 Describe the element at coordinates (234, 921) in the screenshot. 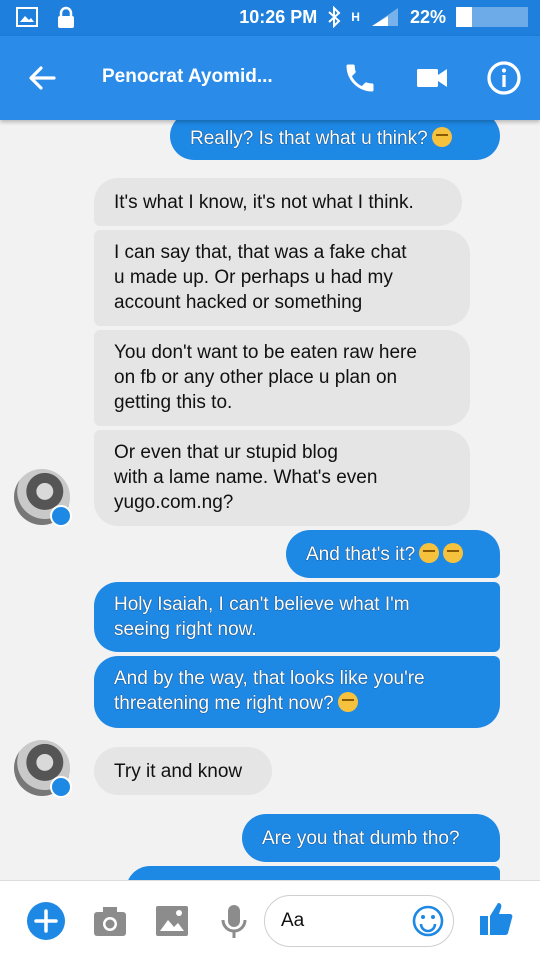

I see `microphone-icon` at that location.